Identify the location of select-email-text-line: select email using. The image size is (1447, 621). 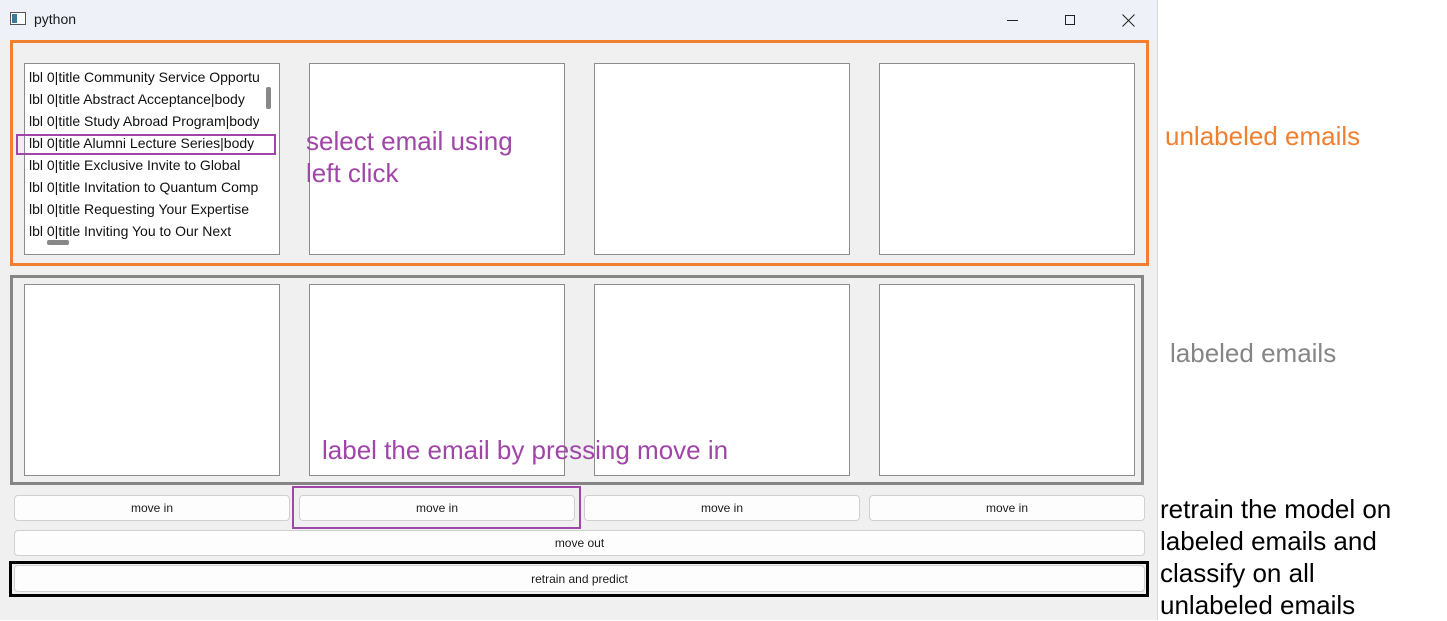
(409, 141).